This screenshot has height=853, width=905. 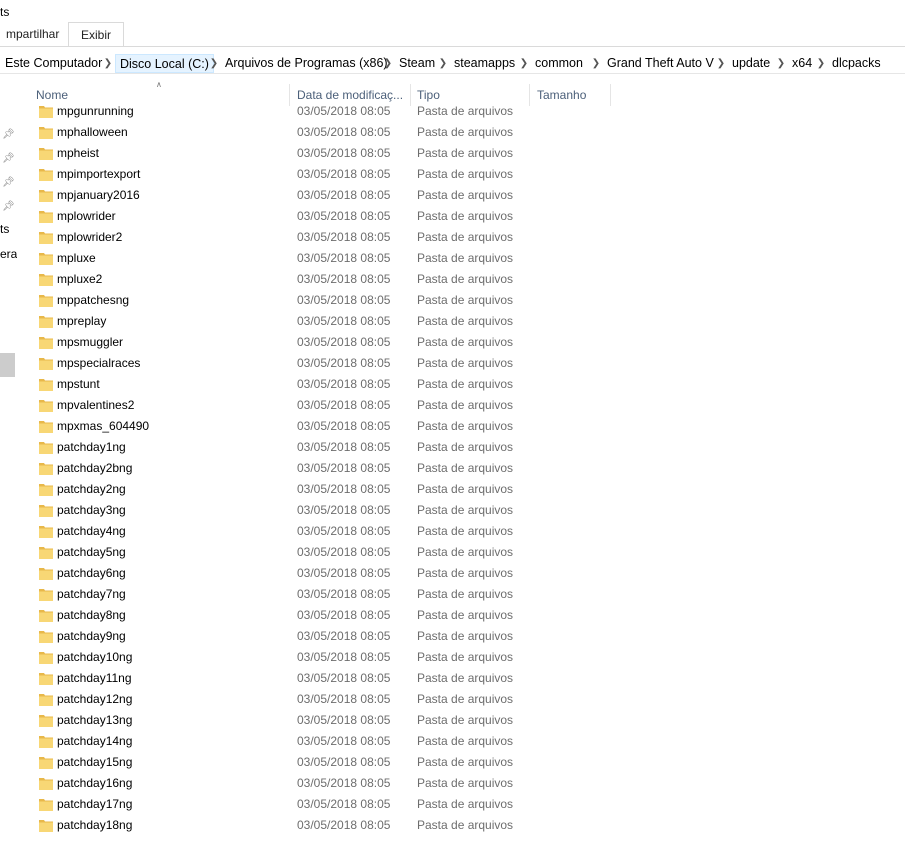 I want to click on file-name: patchday14ng, so click(x=95, y=741).